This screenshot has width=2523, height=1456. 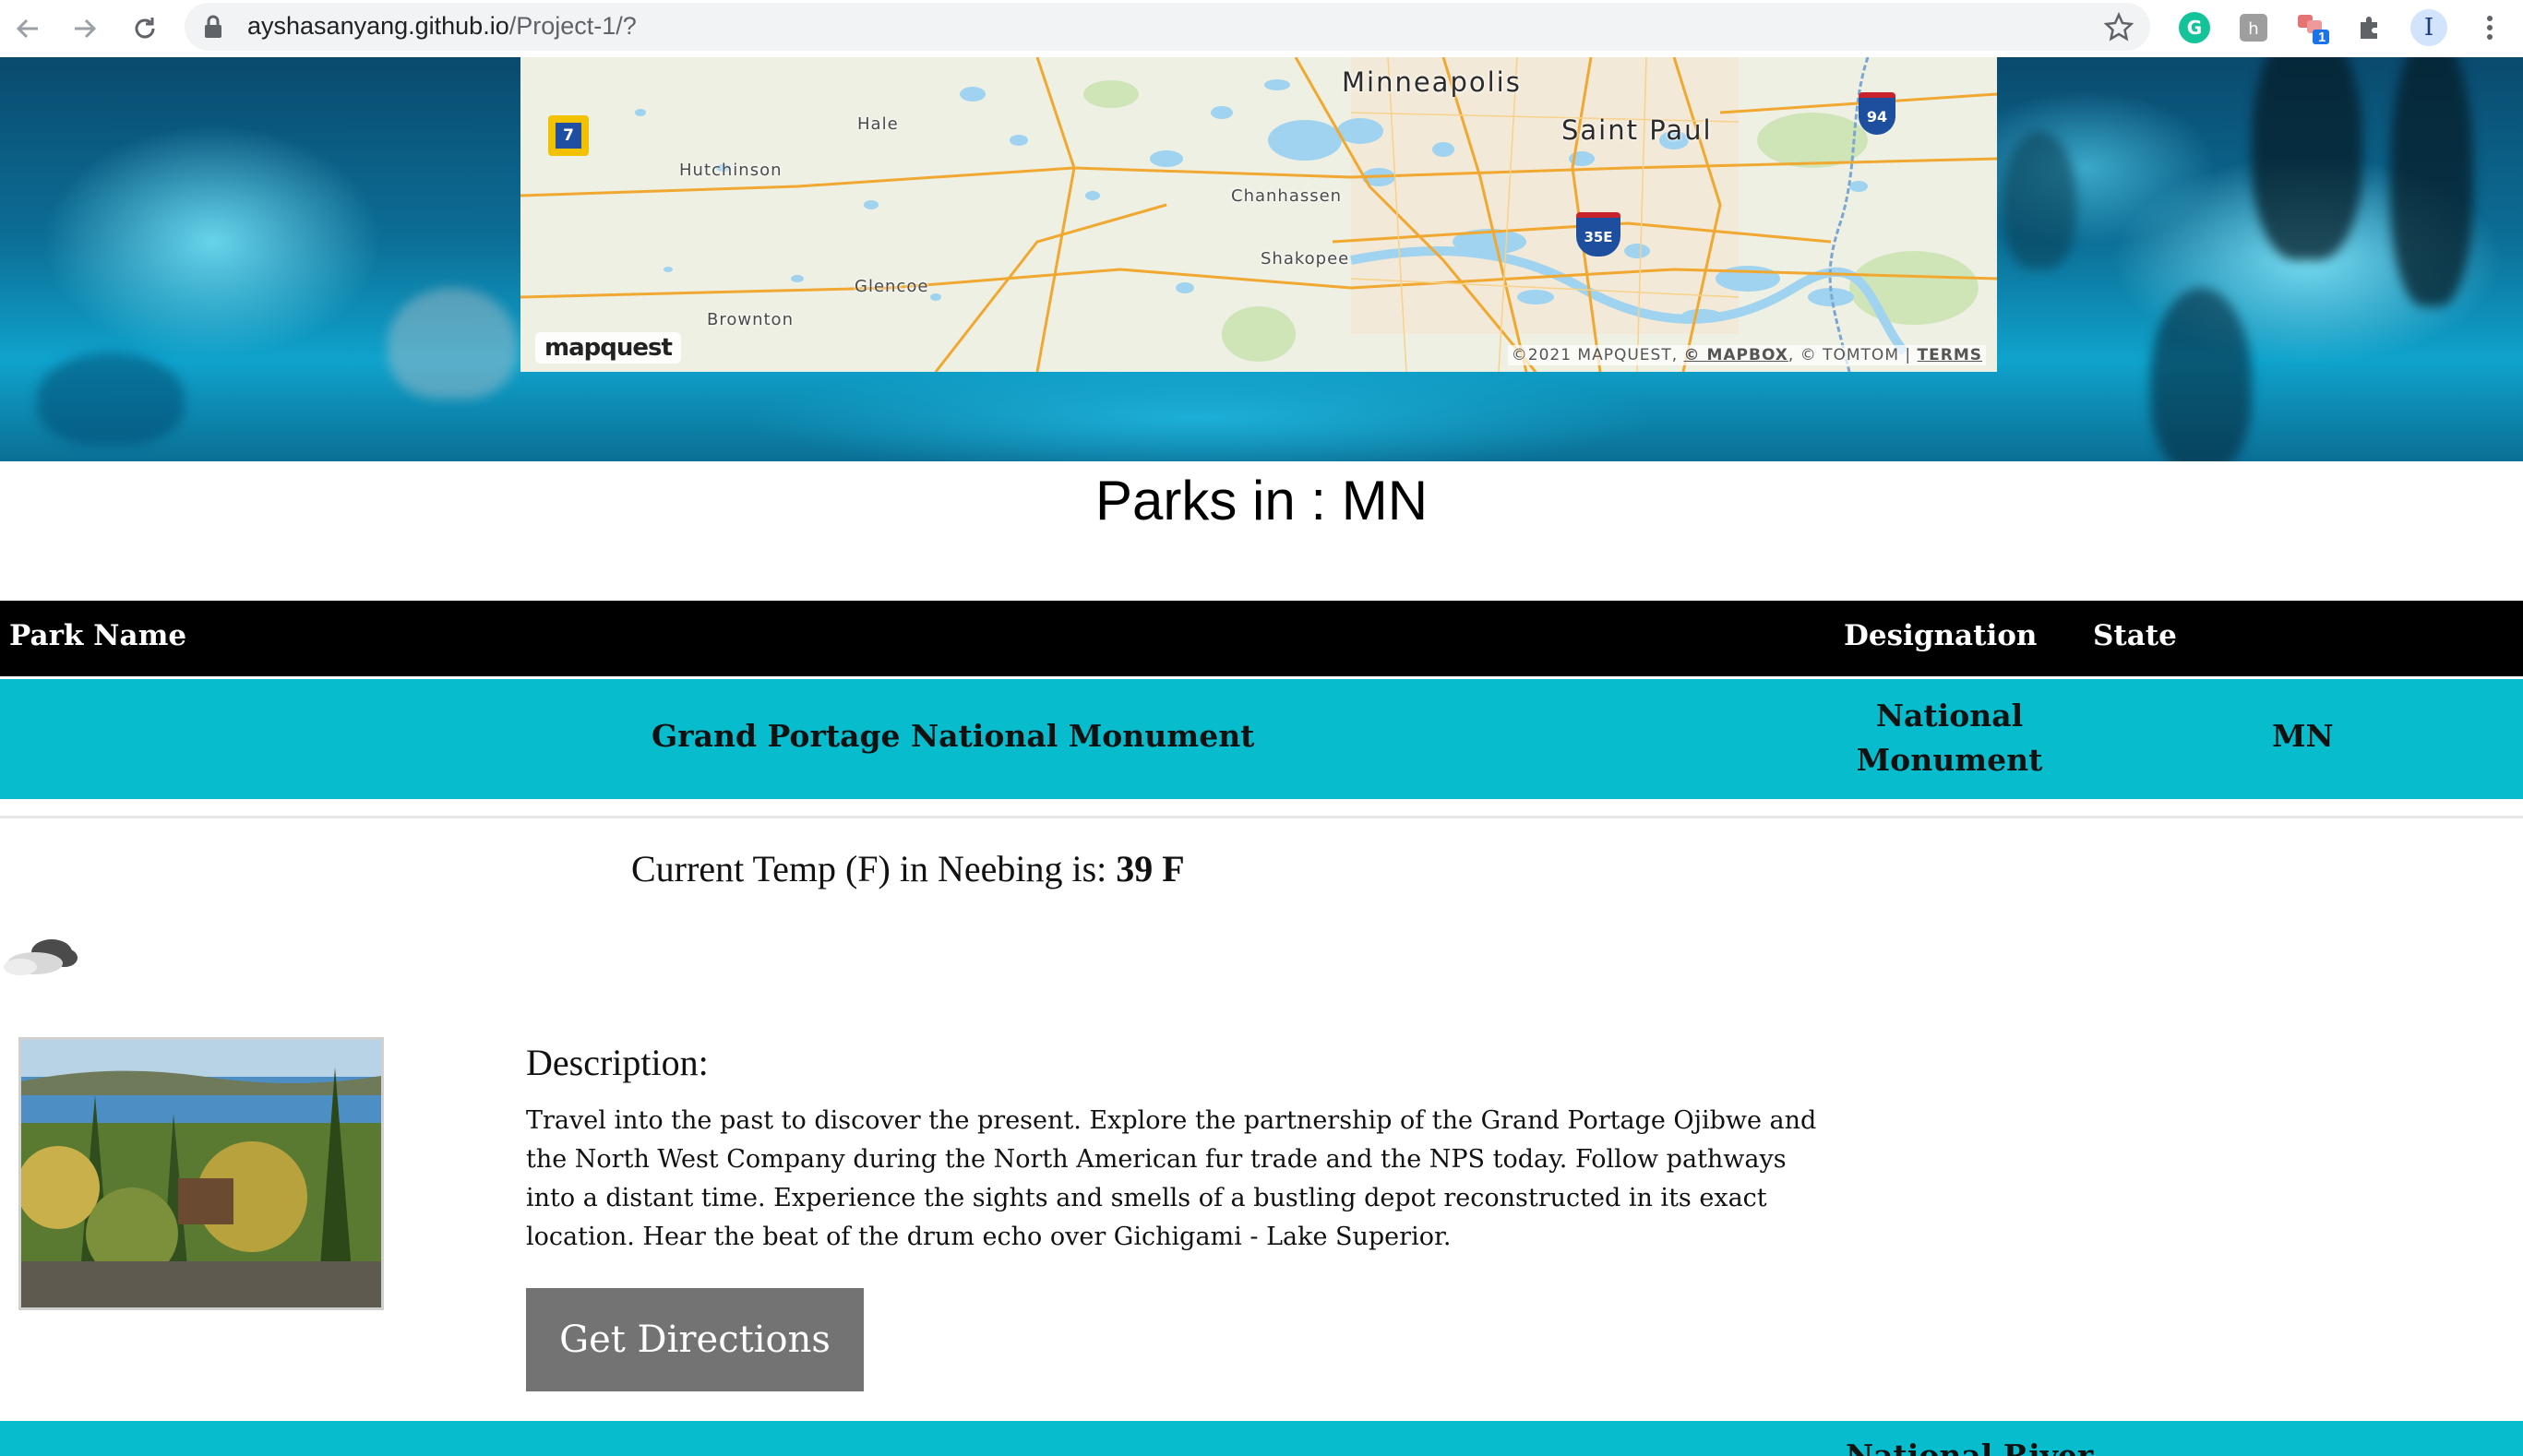 I want to click on mapbox-link: © MAPBOX, so click(x=1736, y=355).